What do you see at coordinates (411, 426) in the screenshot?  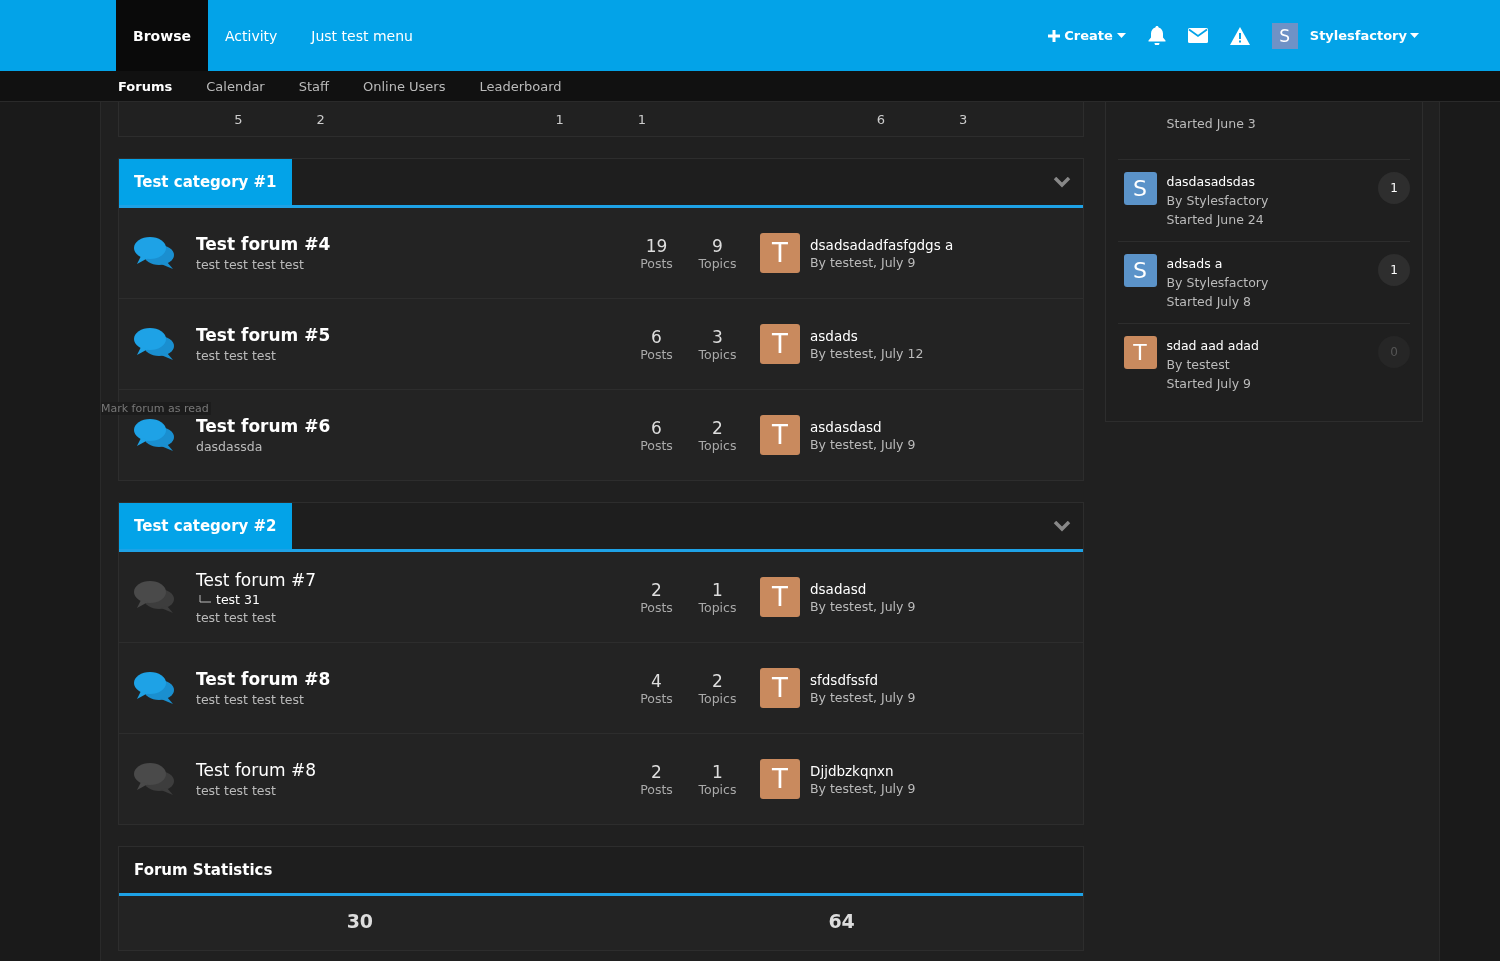 I see `forum-title: Test forum #6` at bounding box center [411, 426].